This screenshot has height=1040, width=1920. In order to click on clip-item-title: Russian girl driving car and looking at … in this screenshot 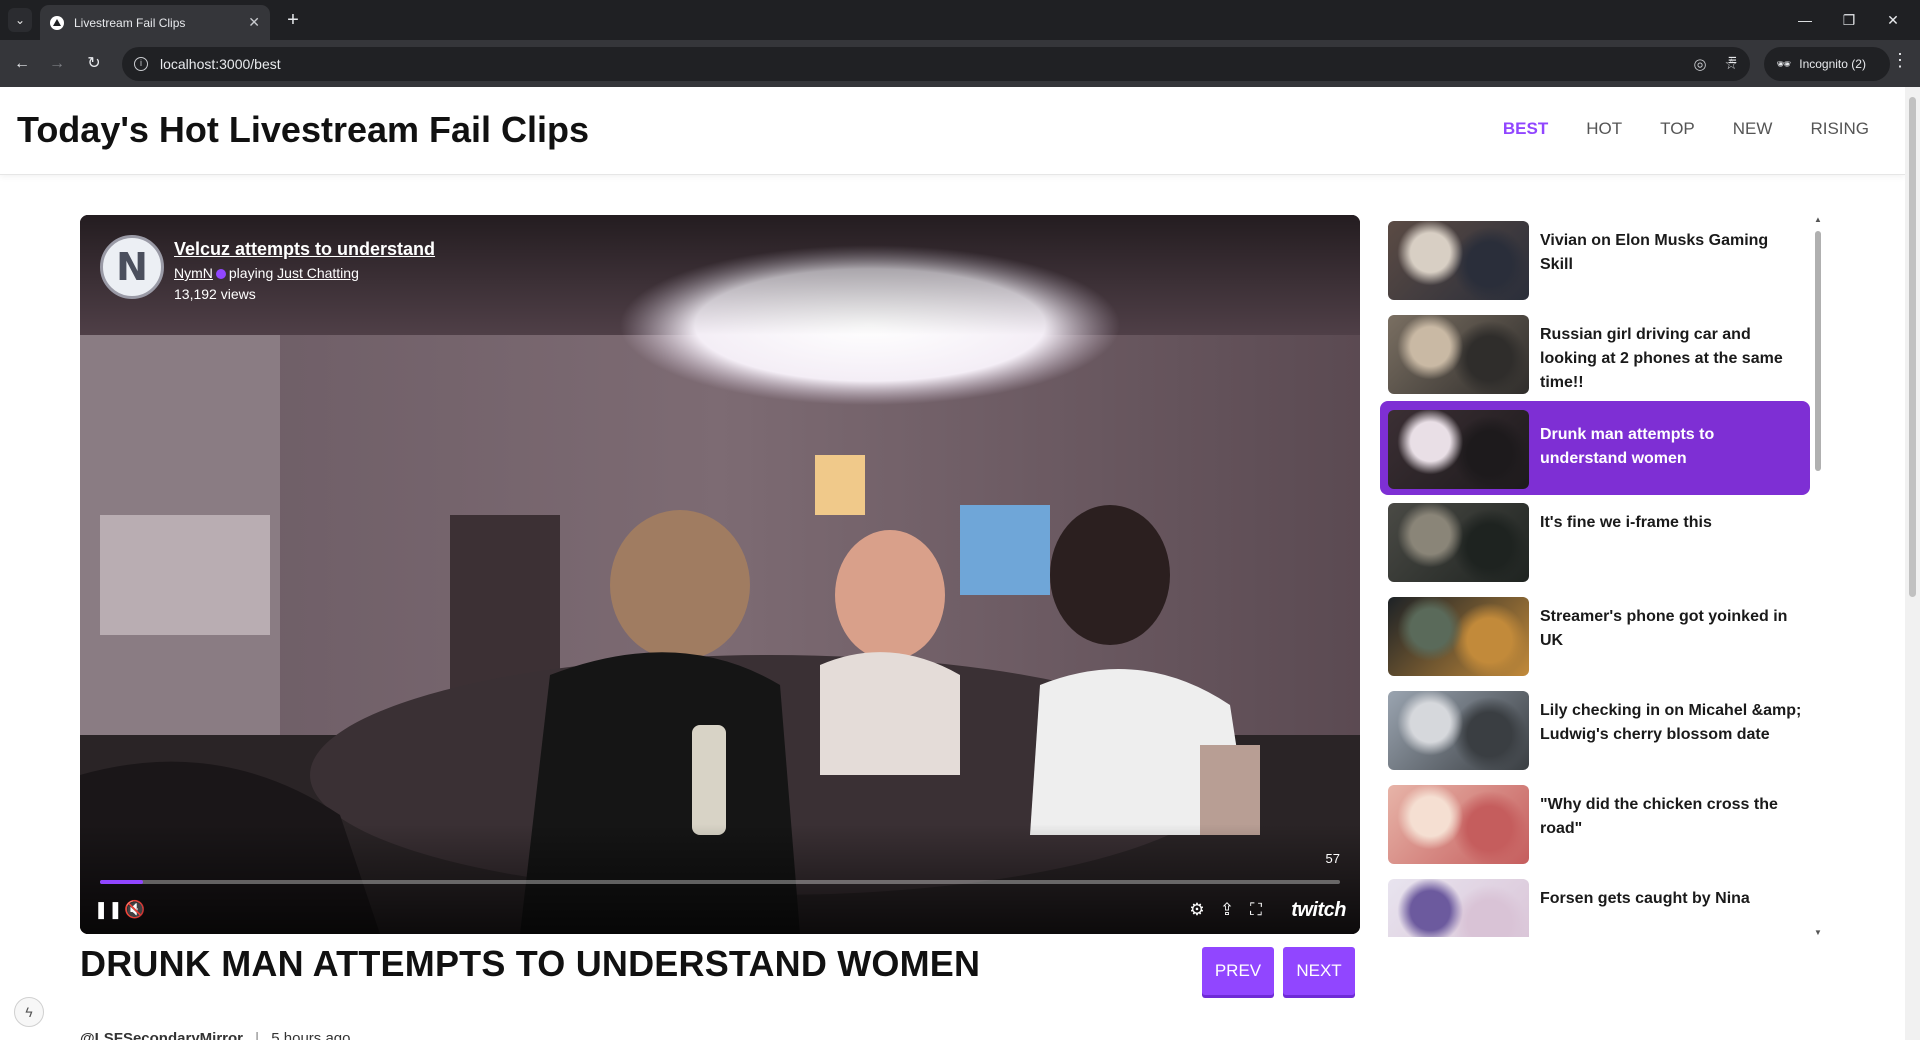, I will do `click(1671, 359)`.